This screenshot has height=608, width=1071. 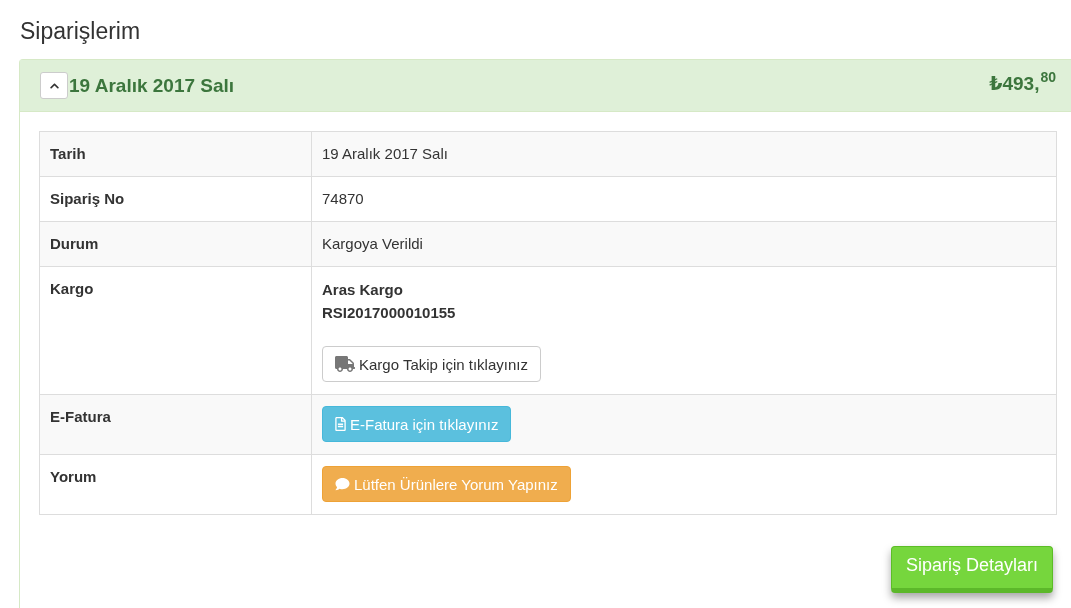 What do you see at coordinates (343, 199) in the screenshot?
I see `cell-value: 74870` at bounding box center [343, 199].